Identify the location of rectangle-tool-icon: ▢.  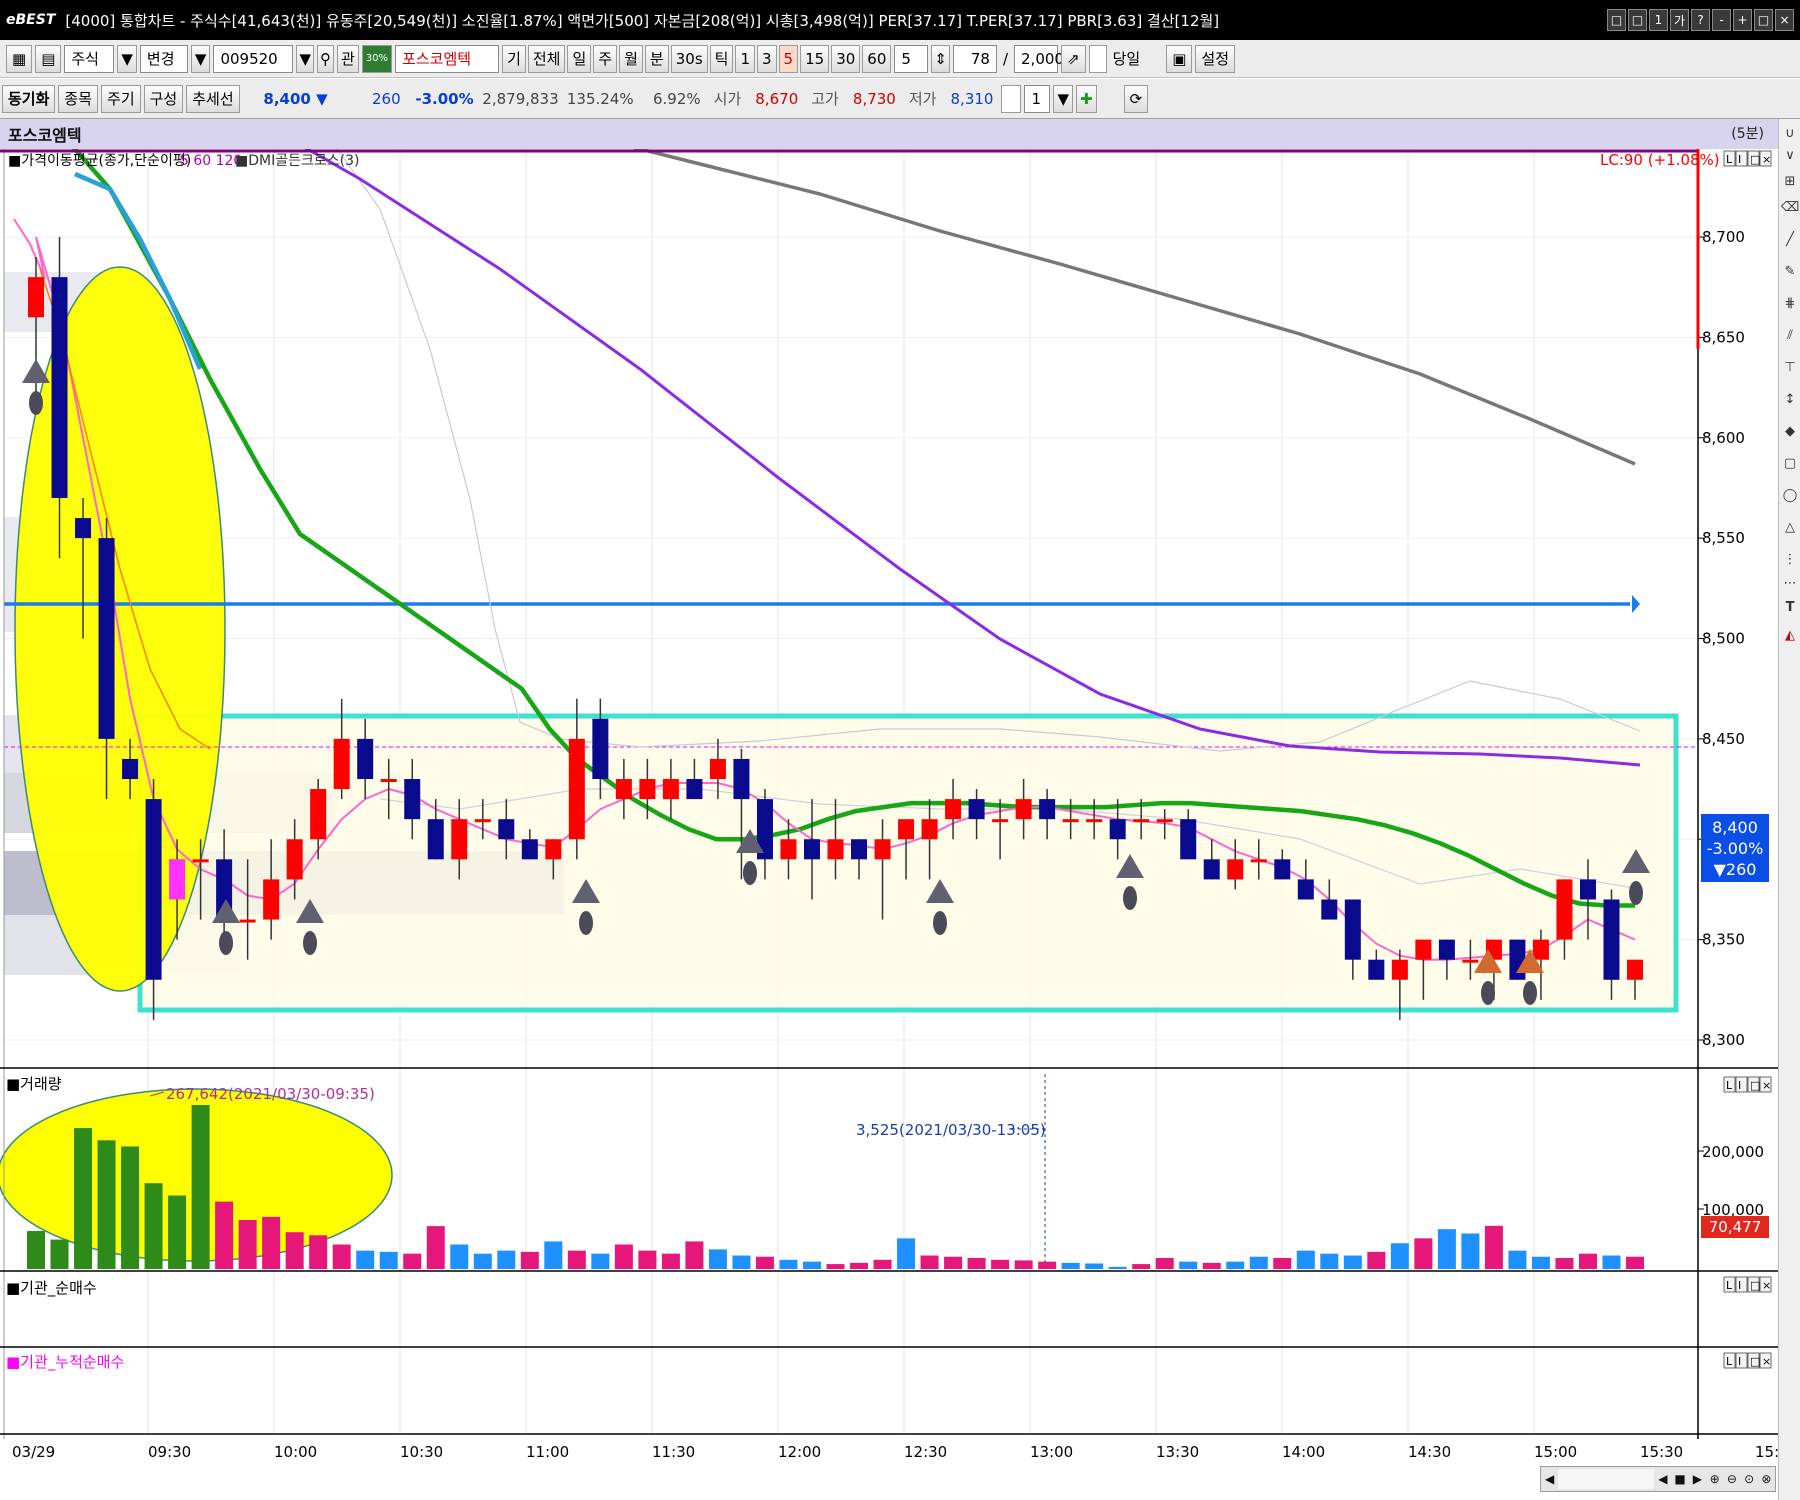
(1790, 463).